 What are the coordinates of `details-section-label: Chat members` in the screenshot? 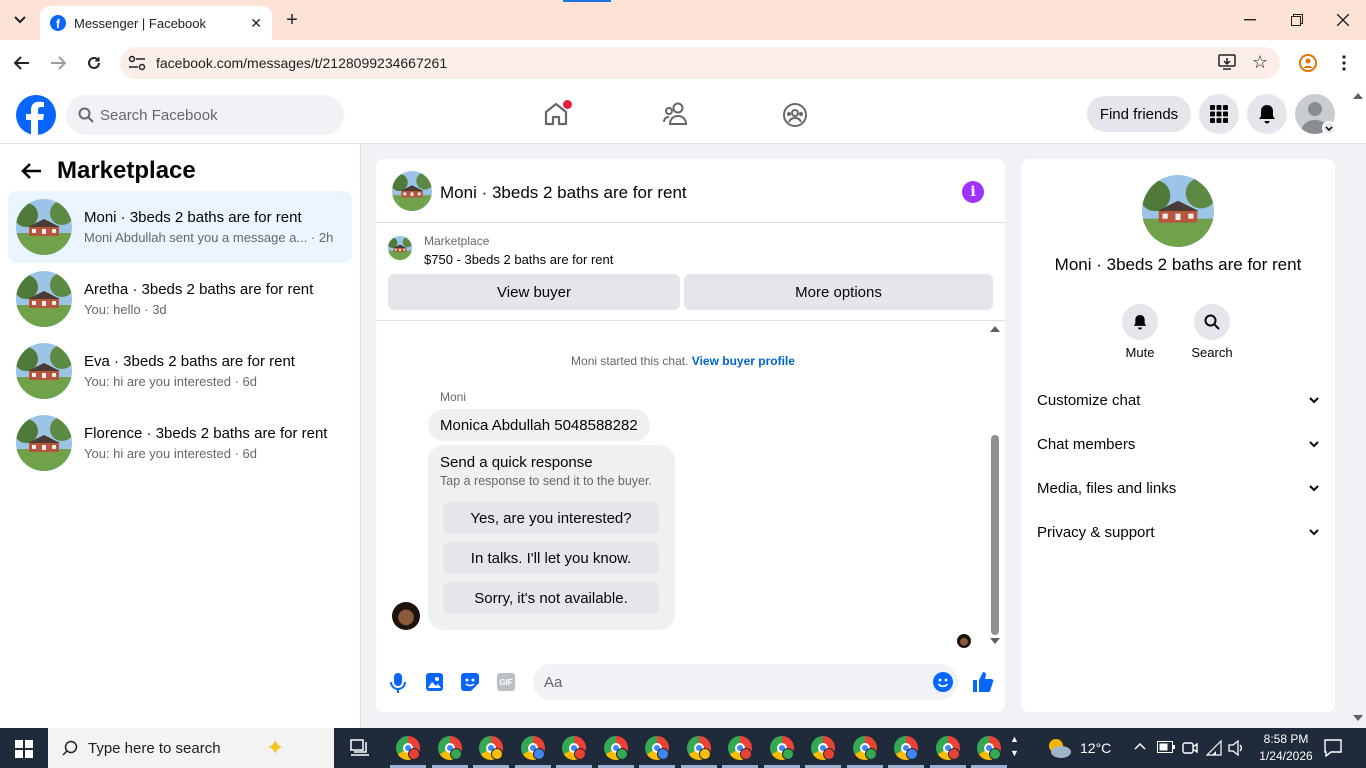 It's located at (1086, 444).